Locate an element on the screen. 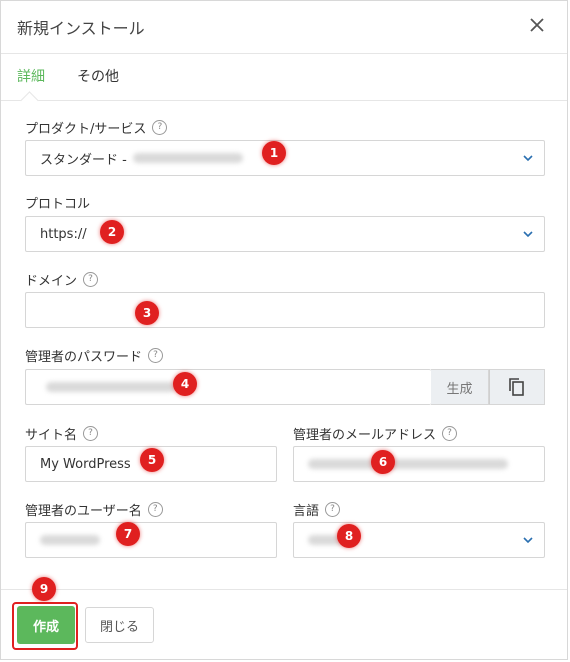  password-label: 管理者のパスワード ? is located at coordinates (94, 355).